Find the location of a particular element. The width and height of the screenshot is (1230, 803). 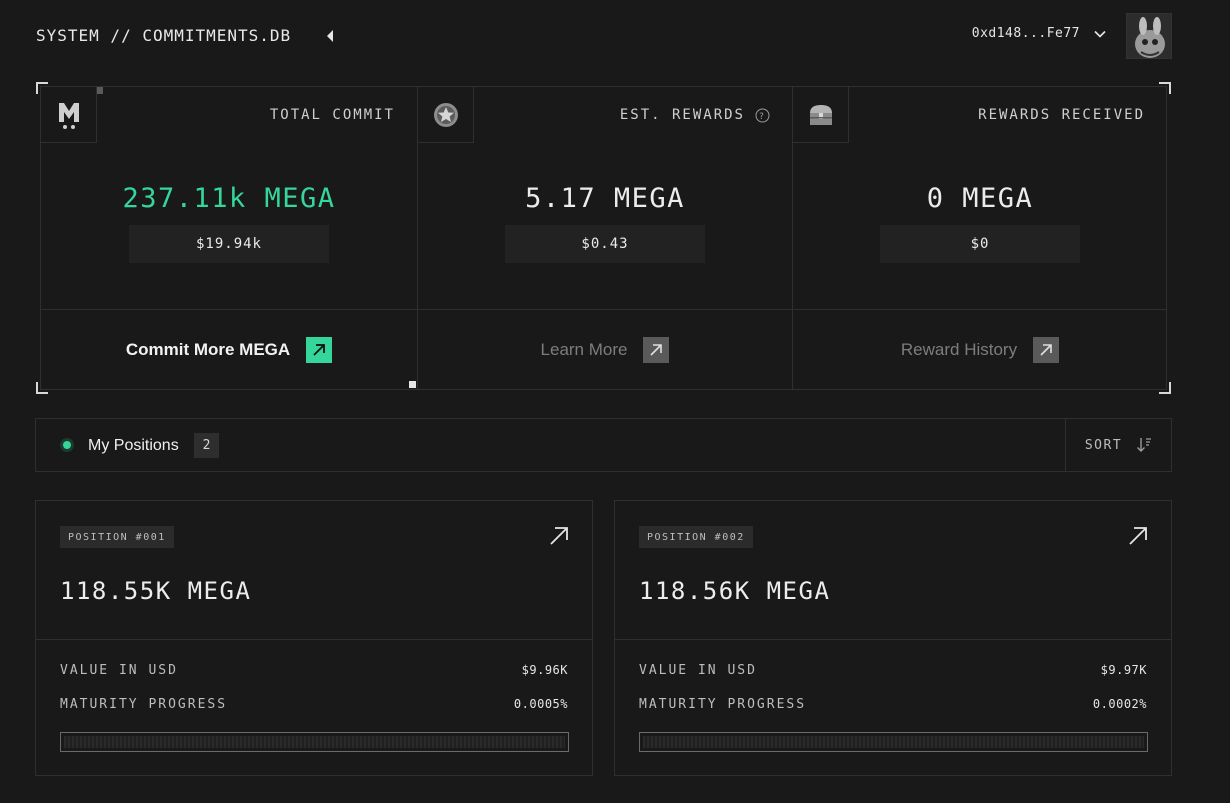

commit-more-button: Commit More MEGA is located at coordinates (229, 349).